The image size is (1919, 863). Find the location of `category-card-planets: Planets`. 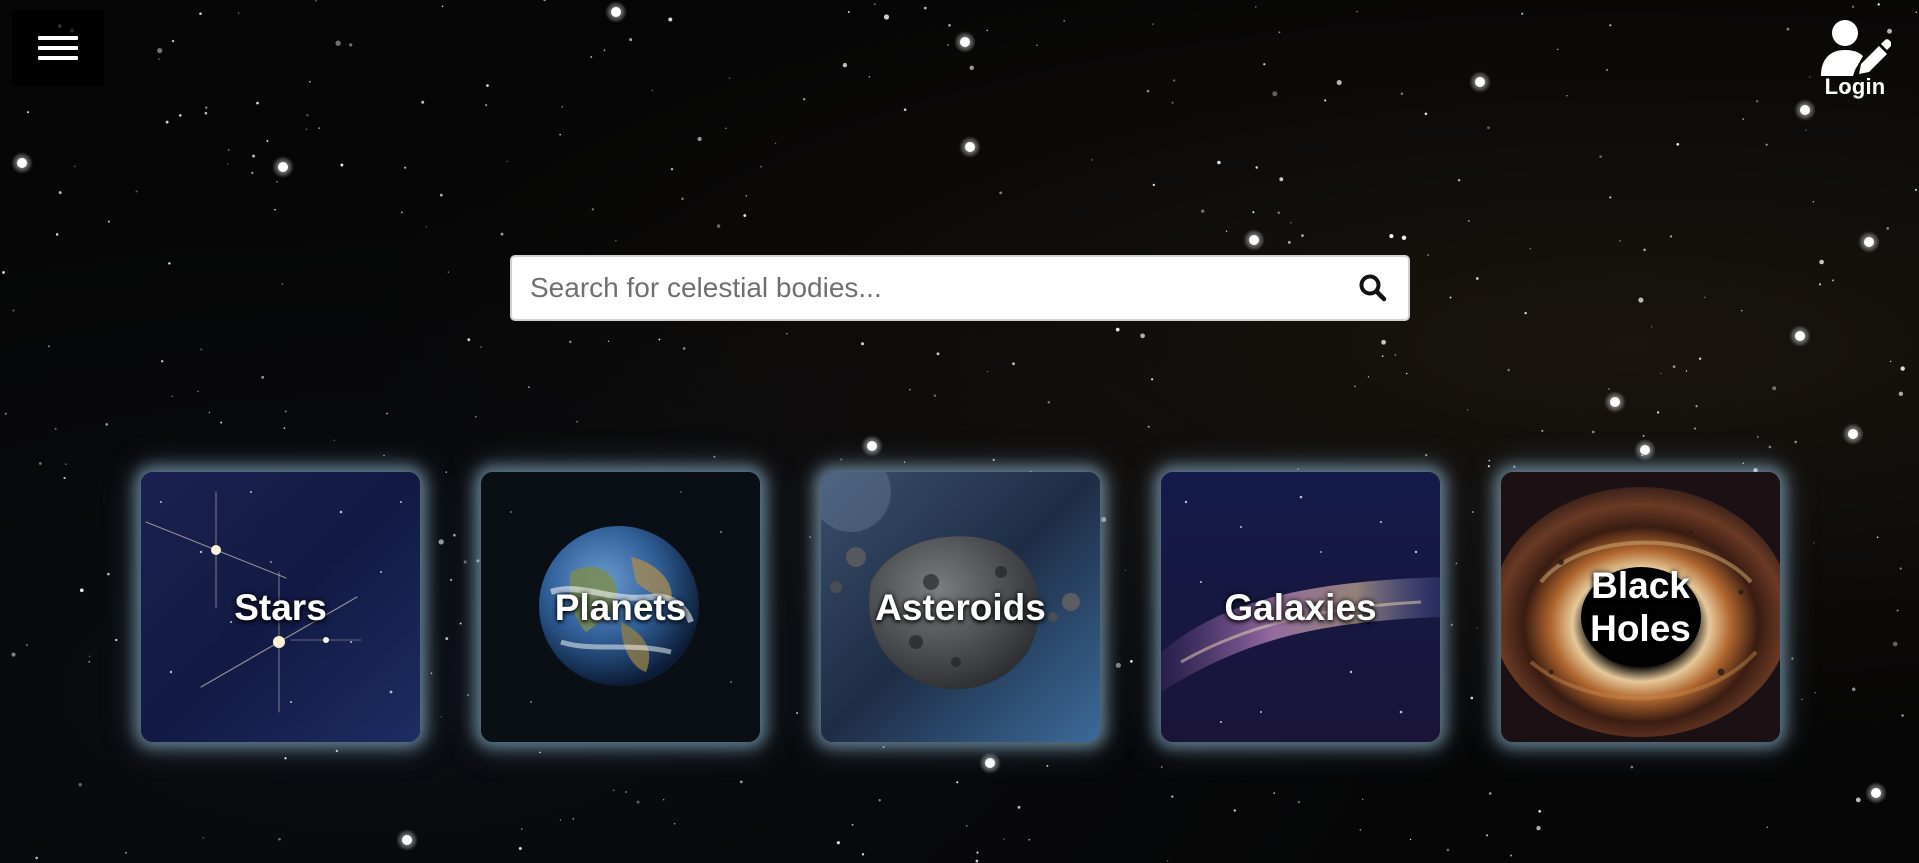

category-card-planets: Planets is located at coordinates (620, 607).